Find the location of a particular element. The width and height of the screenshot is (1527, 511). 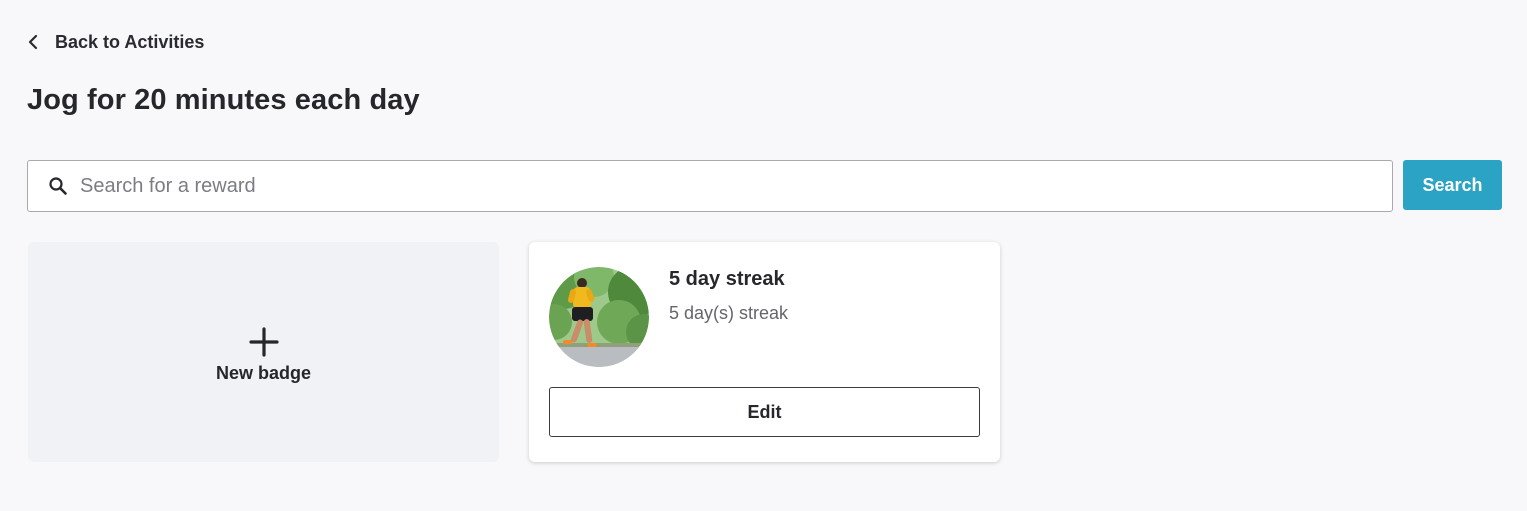

new-badge-card: New badge is located at coordinates (263, 352).